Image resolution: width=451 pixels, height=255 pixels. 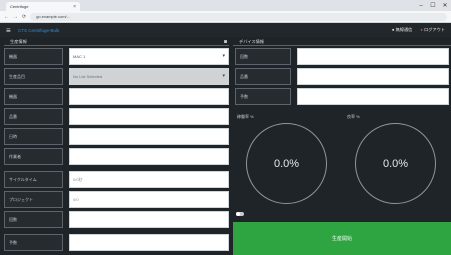 I want to click on field-placeholder: 0/0, so click(x=76, y=199).